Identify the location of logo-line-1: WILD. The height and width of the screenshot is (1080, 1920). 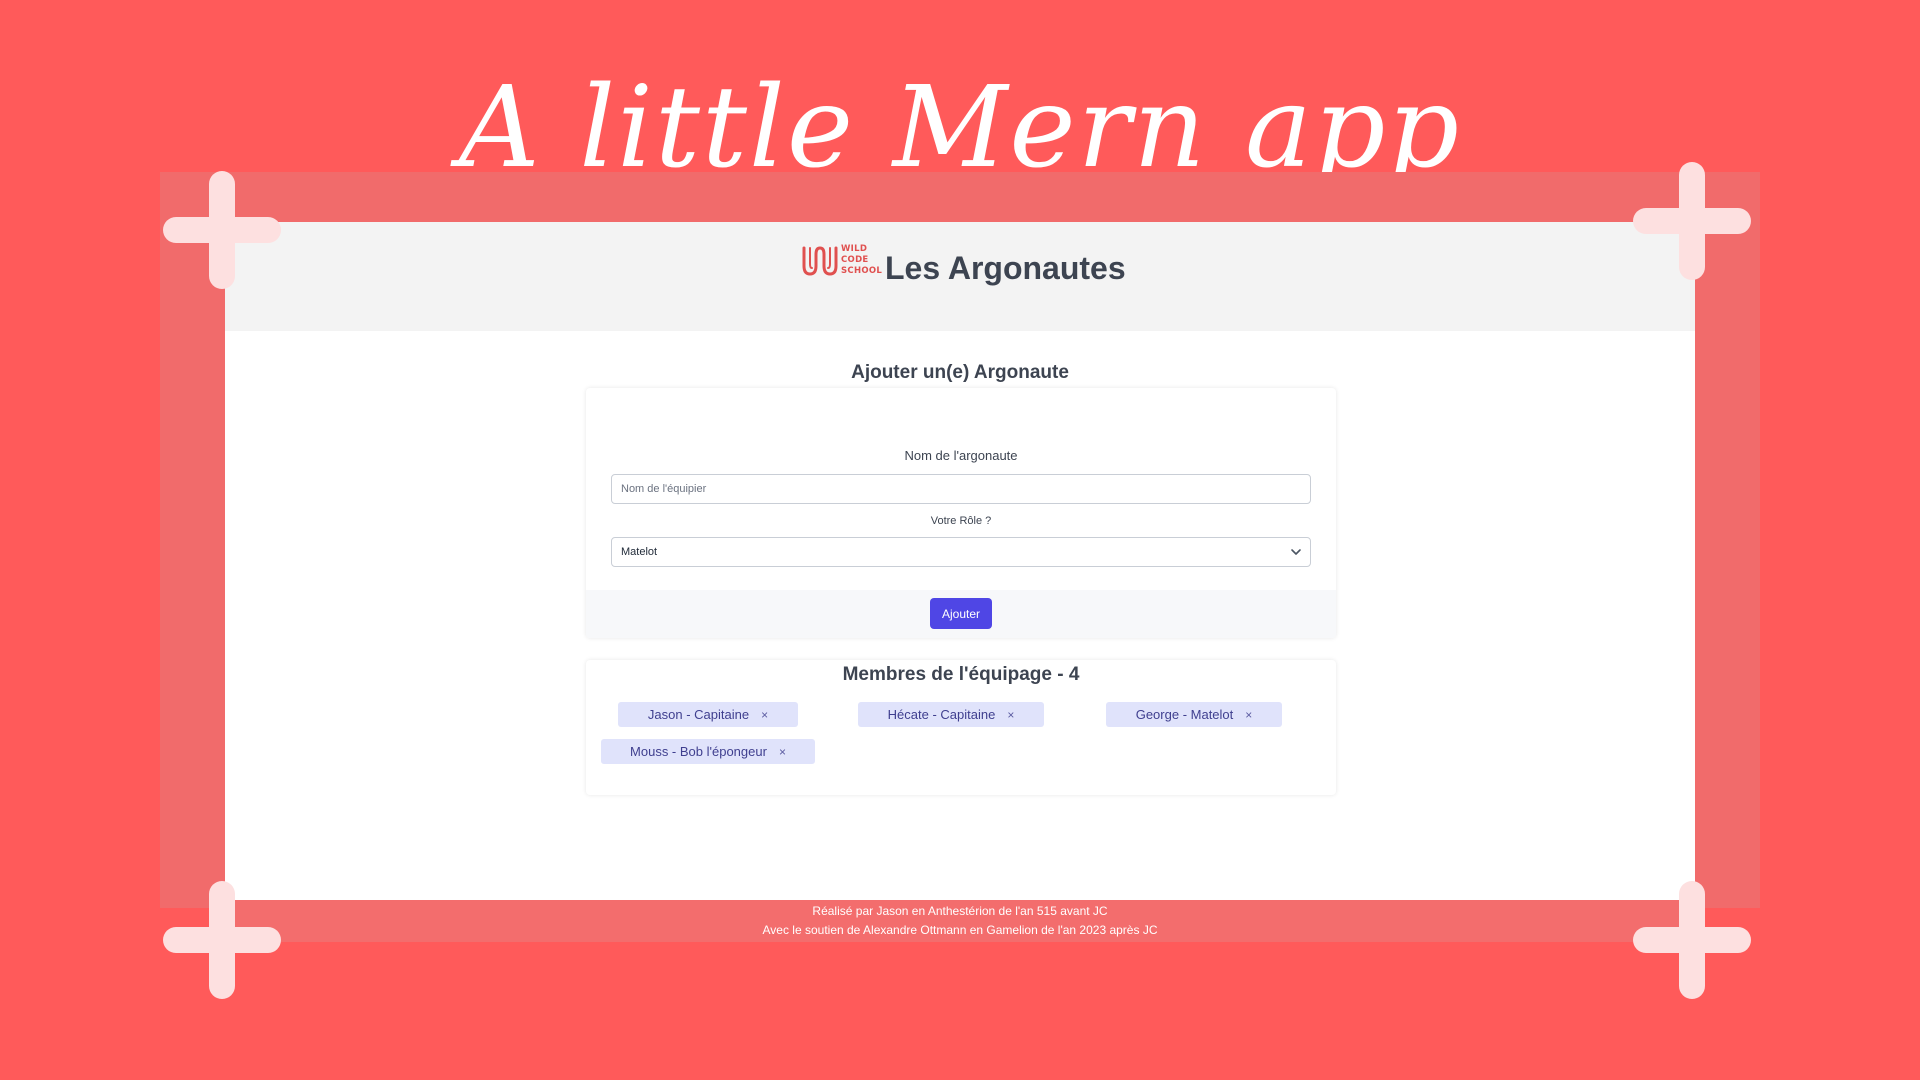
(854, 249).